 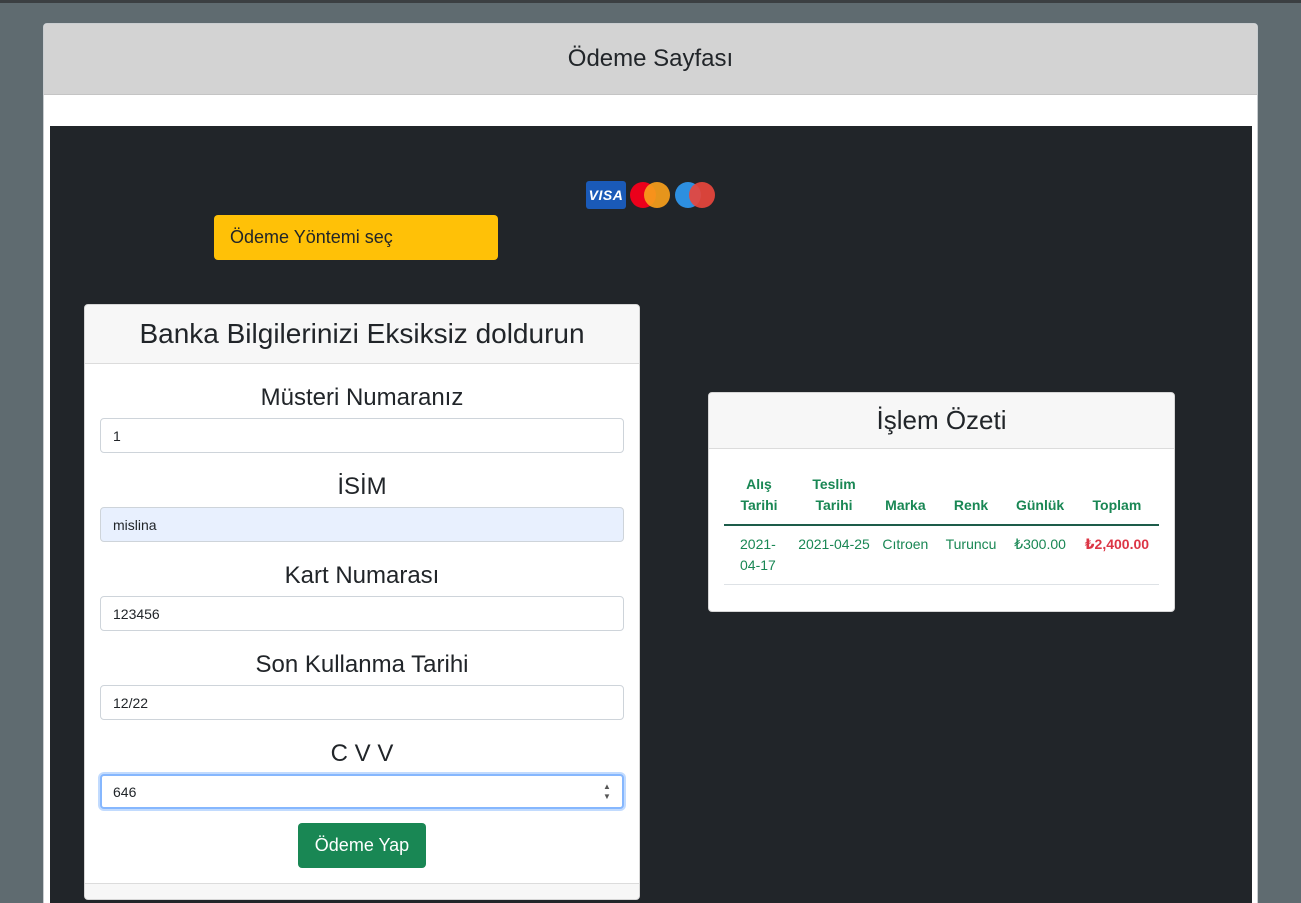 I want to click on cvv-input, so click(x=362, y=791).